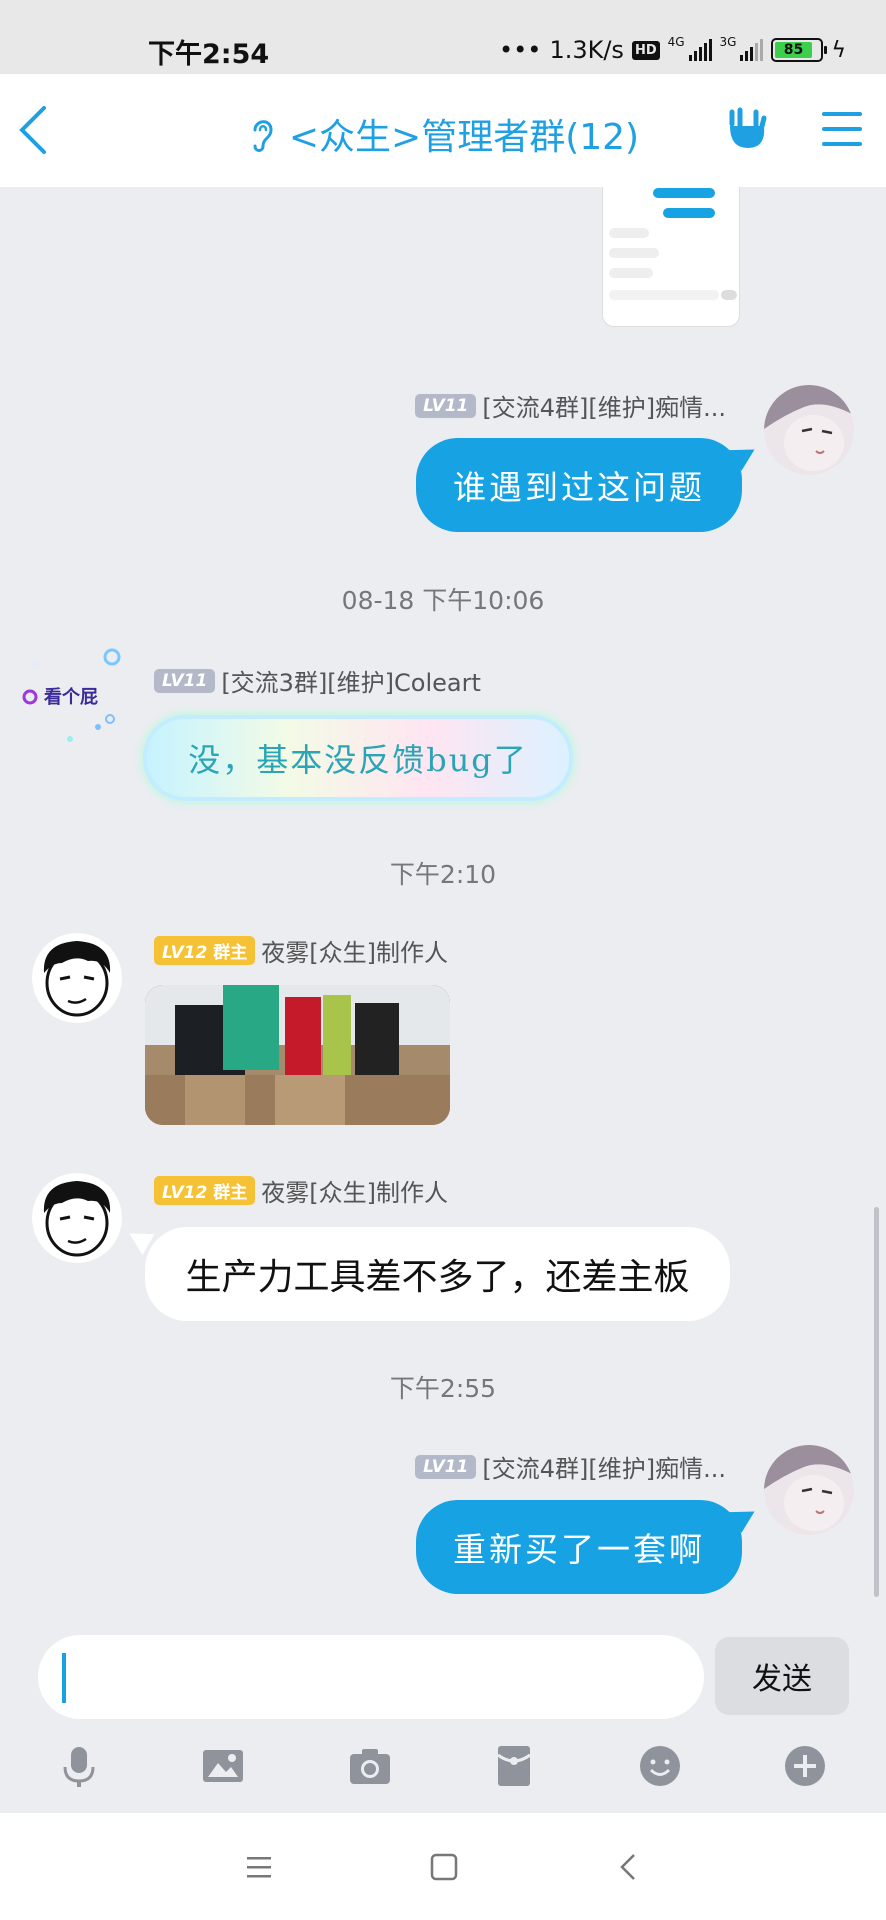 The width and height of the screenshot is (886, 1920). Describe the element at coordinates (351, 680) in the screenshot. I see `sender-name: [交流3群][维护]Coleart` at that location.